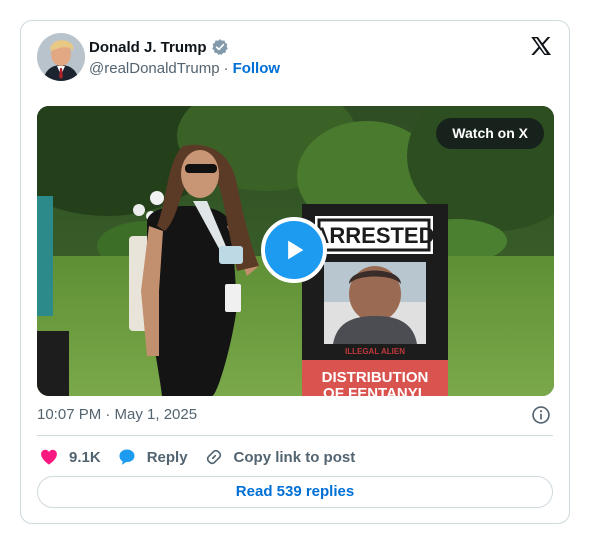 The height and width of the screenshot is (544, 590). I want to click on post-timestamp: 10:07 PM · May 1, 2025, so click(117, 414).